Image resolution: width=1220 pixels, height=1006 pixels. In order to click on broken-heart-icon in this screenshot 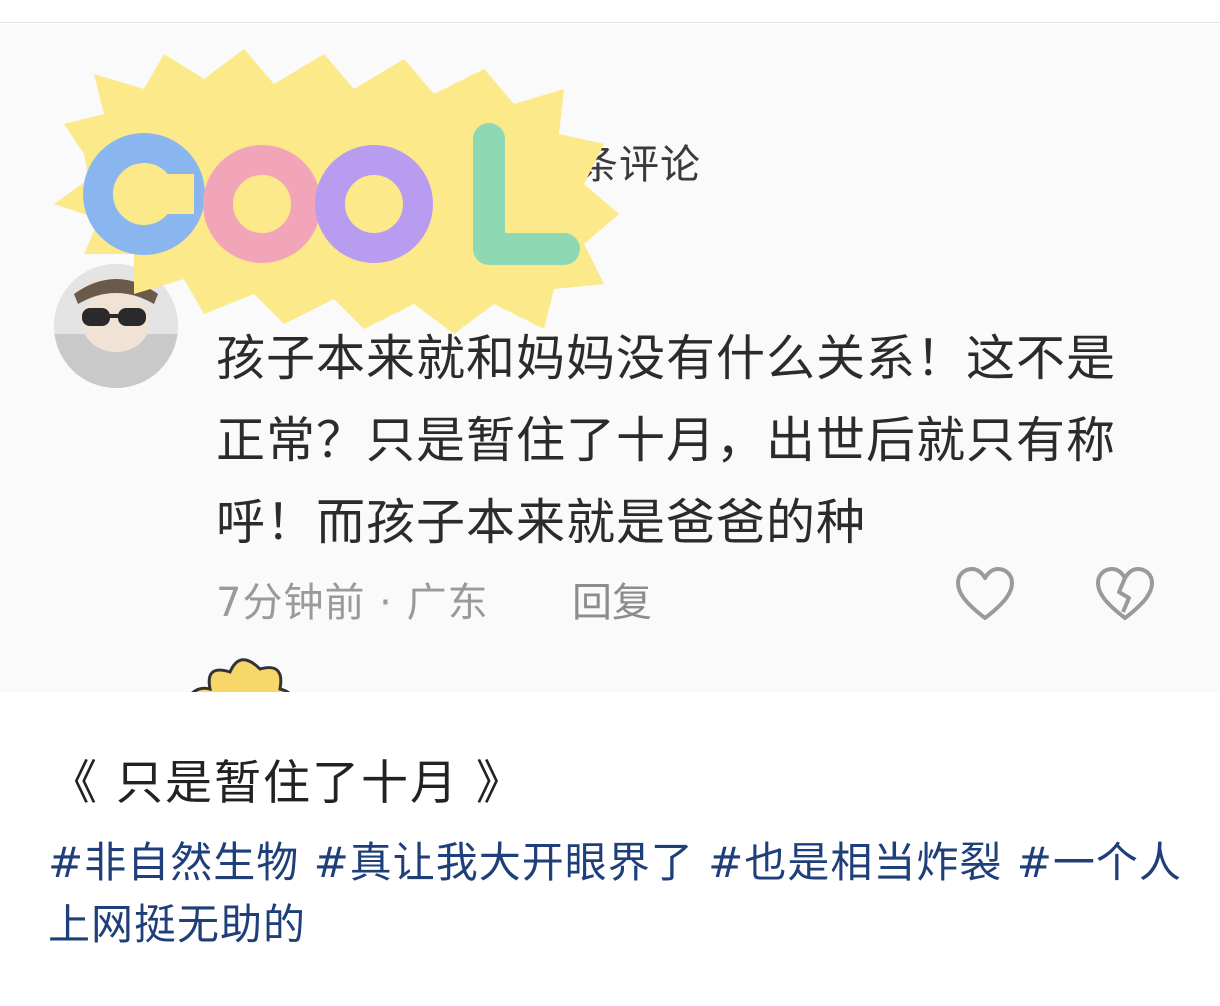, I will do `click(1125, 594)`.